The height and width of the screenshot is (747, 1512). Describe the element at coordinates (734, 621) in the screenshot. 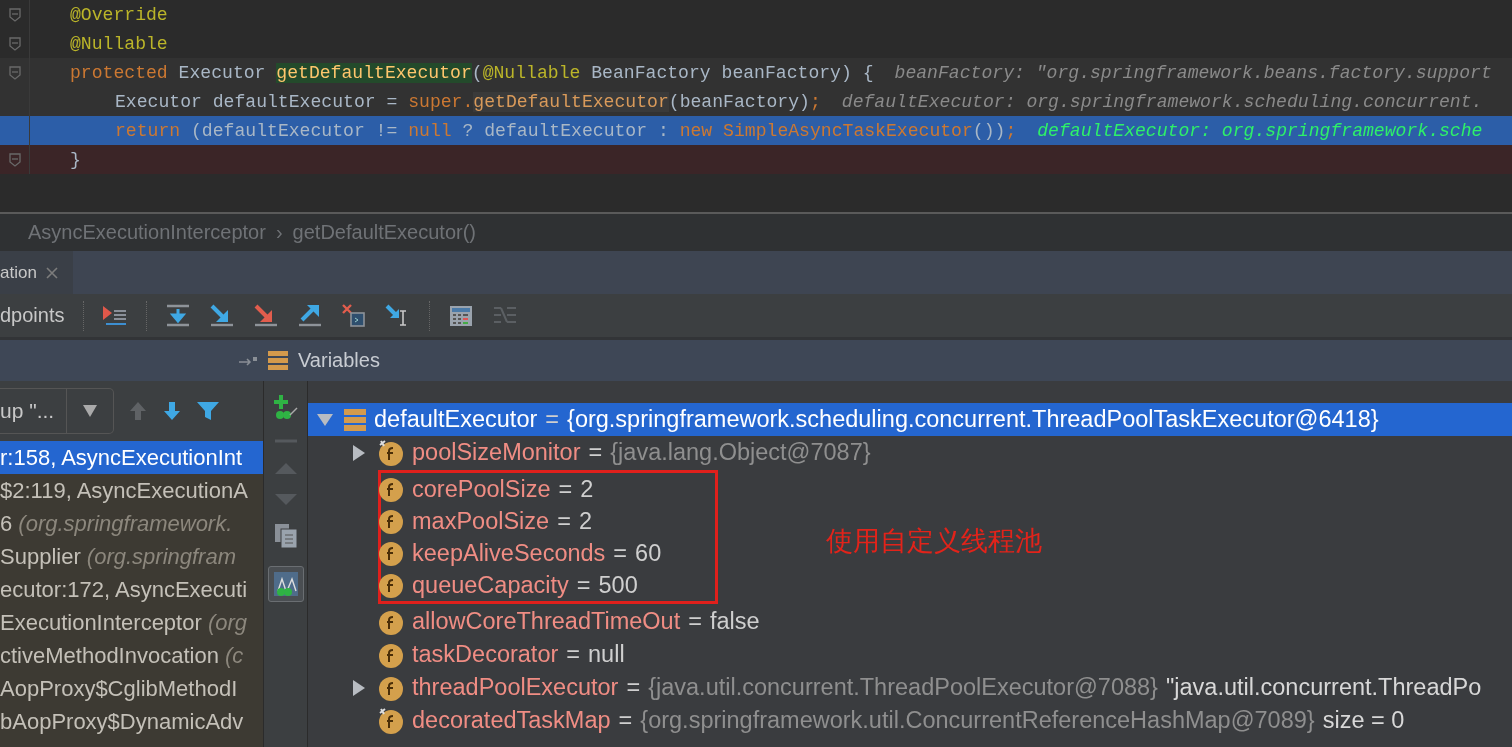

I see `variable-value: false` at that location.